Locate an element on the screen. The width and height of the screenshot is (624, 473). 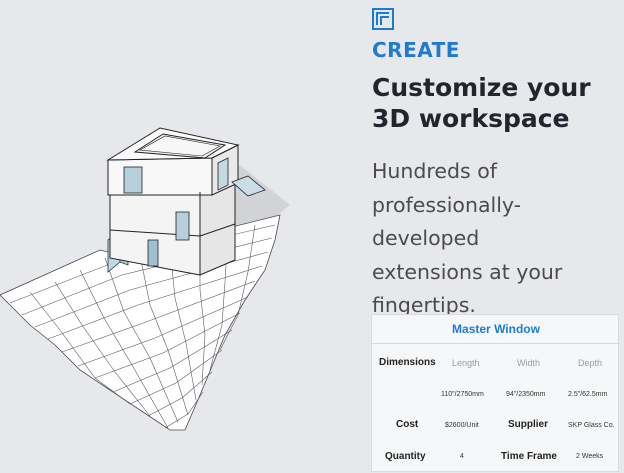
headline: Customize your 3D workspace is located at coordinates (481, 103).